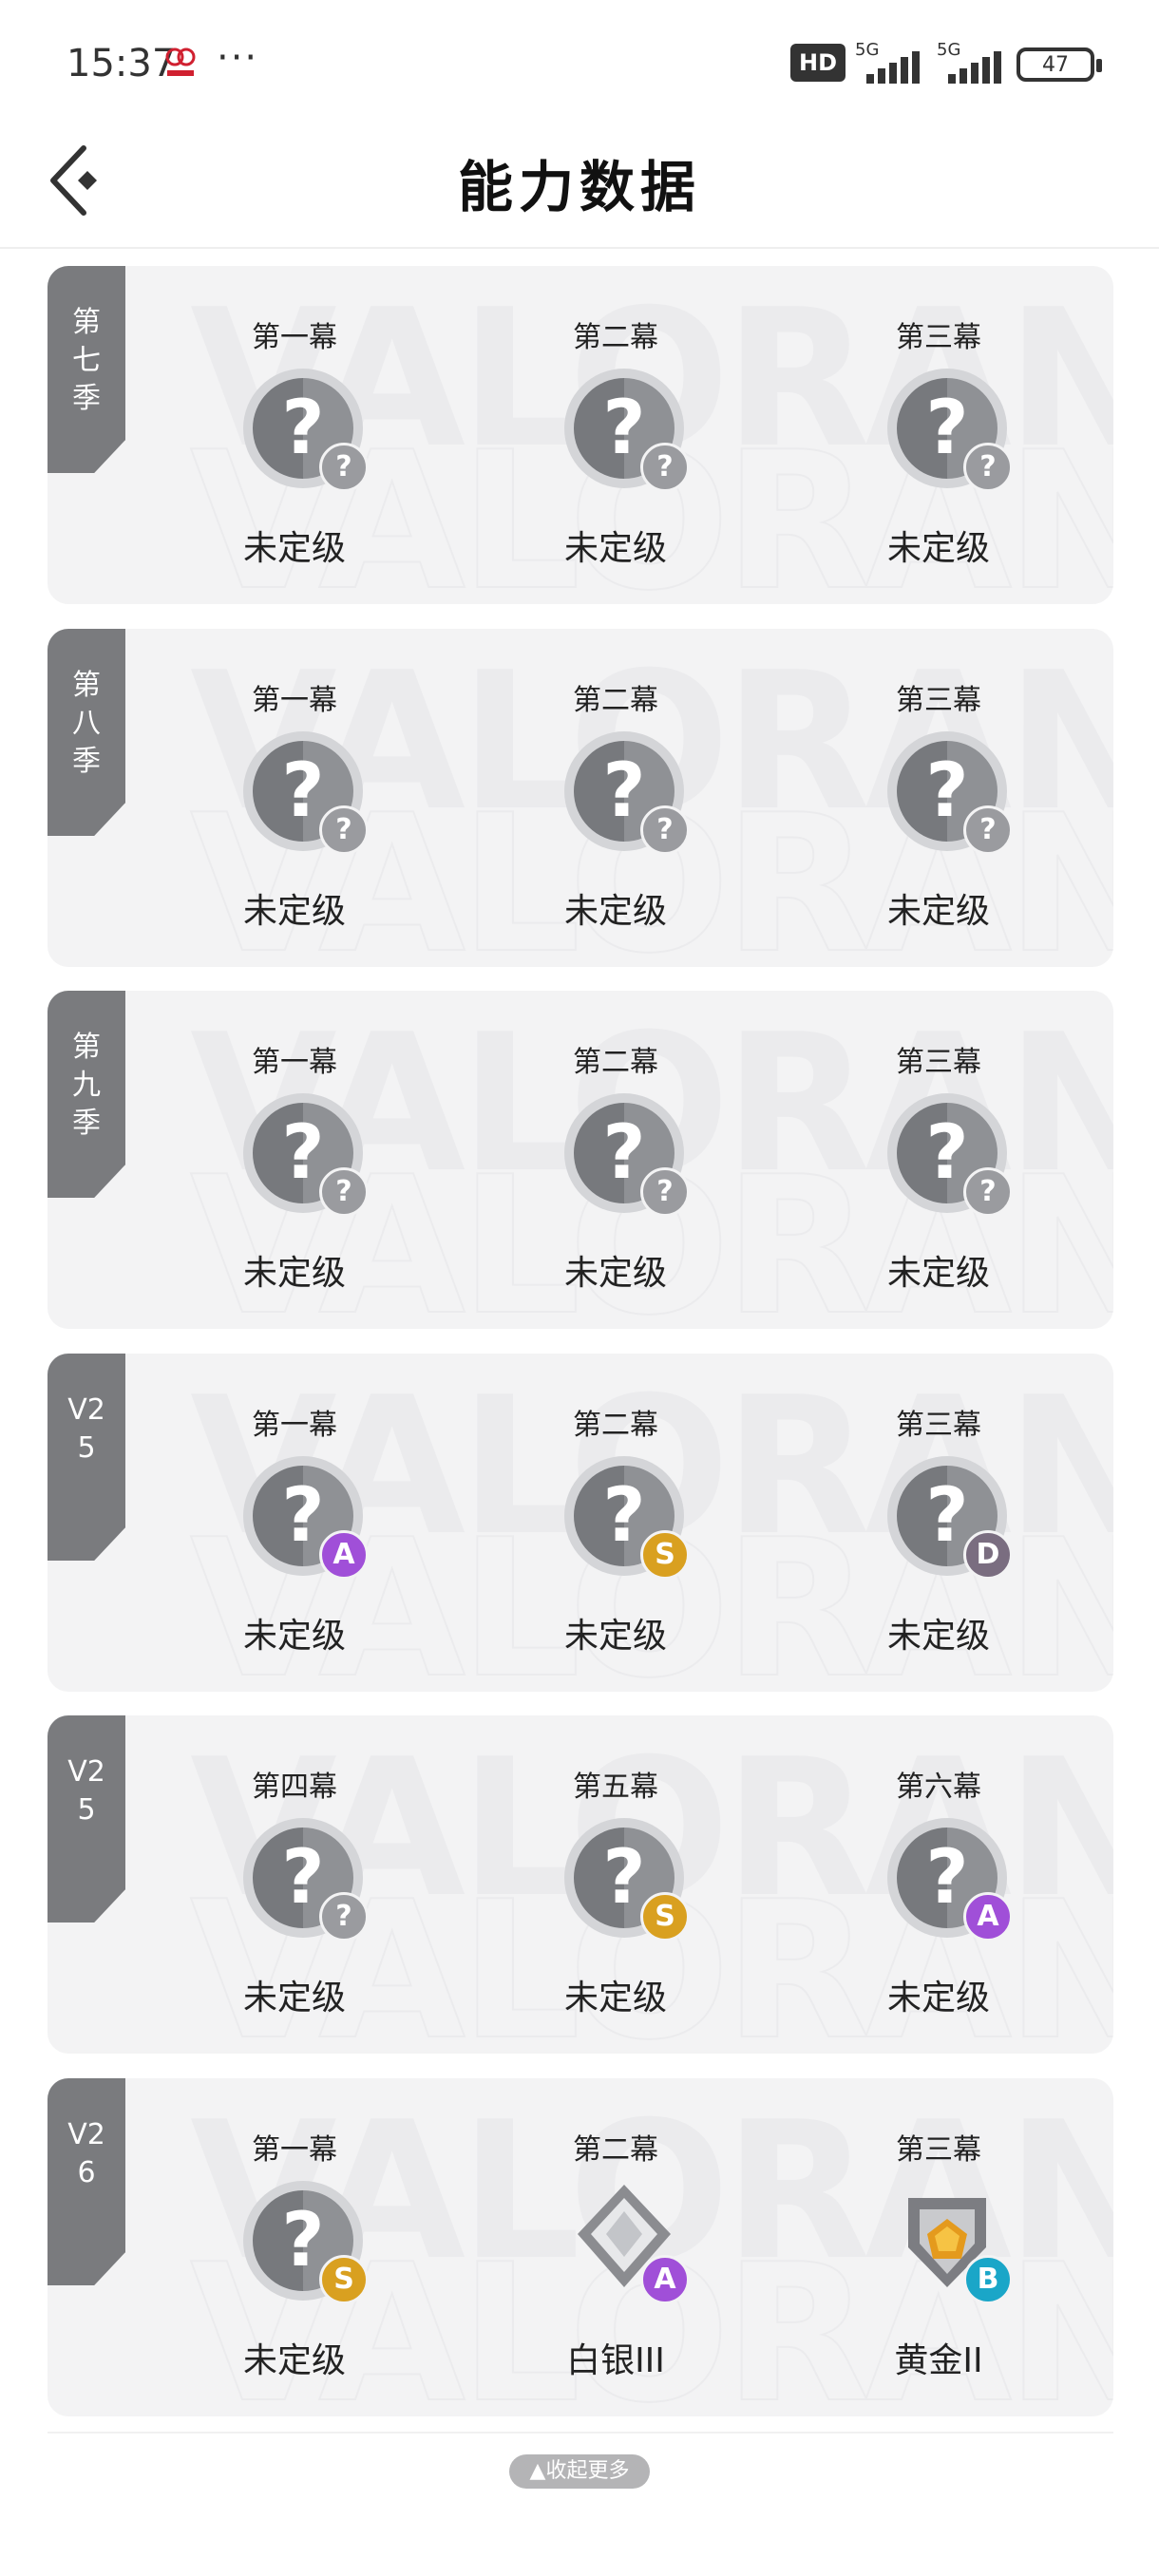 Image resolution: width=1159 pixels, height=2576 pixels. Describe the element at coordinates (1059, 64) in the screenshot. I see `battery-icon: 47` at that location.